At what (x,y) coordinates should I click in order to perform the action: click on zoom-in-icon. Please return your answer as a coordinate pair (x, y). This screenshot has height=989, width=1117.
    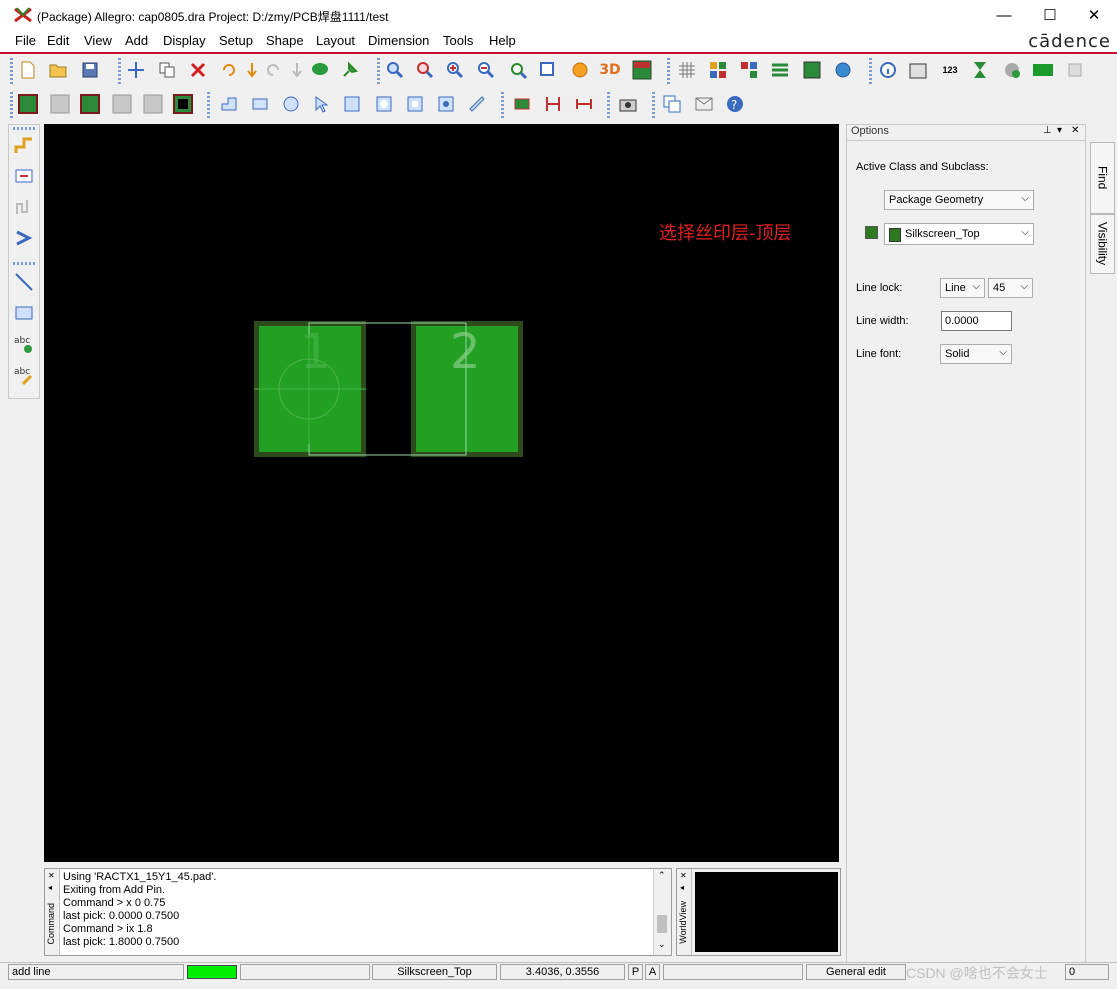
    Looking at the image, I should click on (455, 70).